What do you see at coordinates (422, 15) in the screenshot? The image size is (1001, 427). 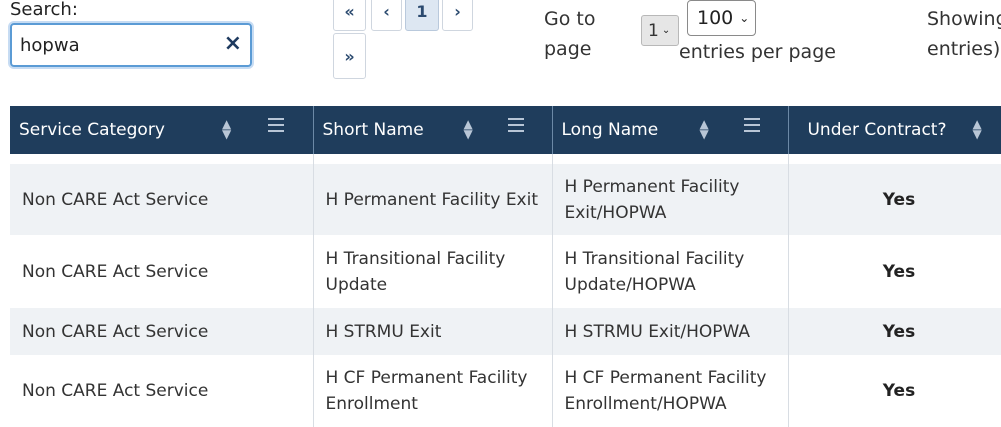 I see `page-1-button: 1` at bounding box center [422, 15].